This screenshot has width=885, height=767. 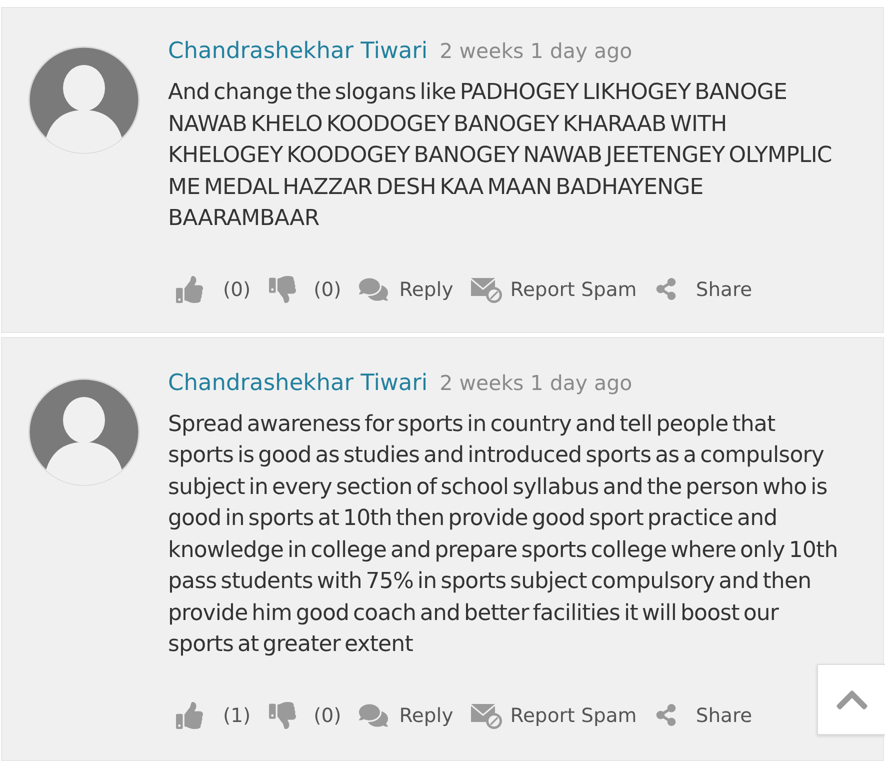 I want to click on like-button: (1), so click(x=213, y=715).